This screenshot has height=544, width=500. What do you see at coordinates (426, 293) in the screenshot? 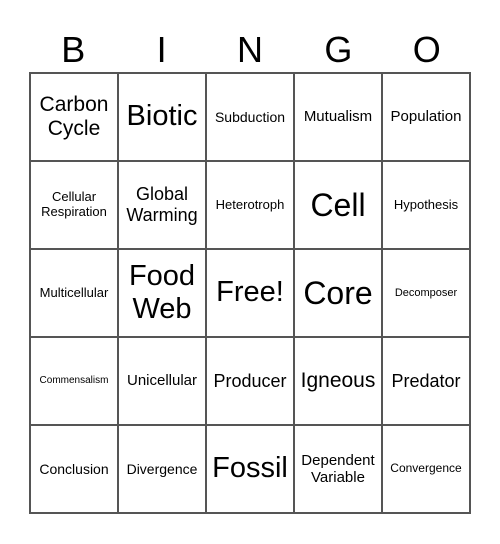
I see `bingo-cell: Decomposer` at bounding box center [426, 293].